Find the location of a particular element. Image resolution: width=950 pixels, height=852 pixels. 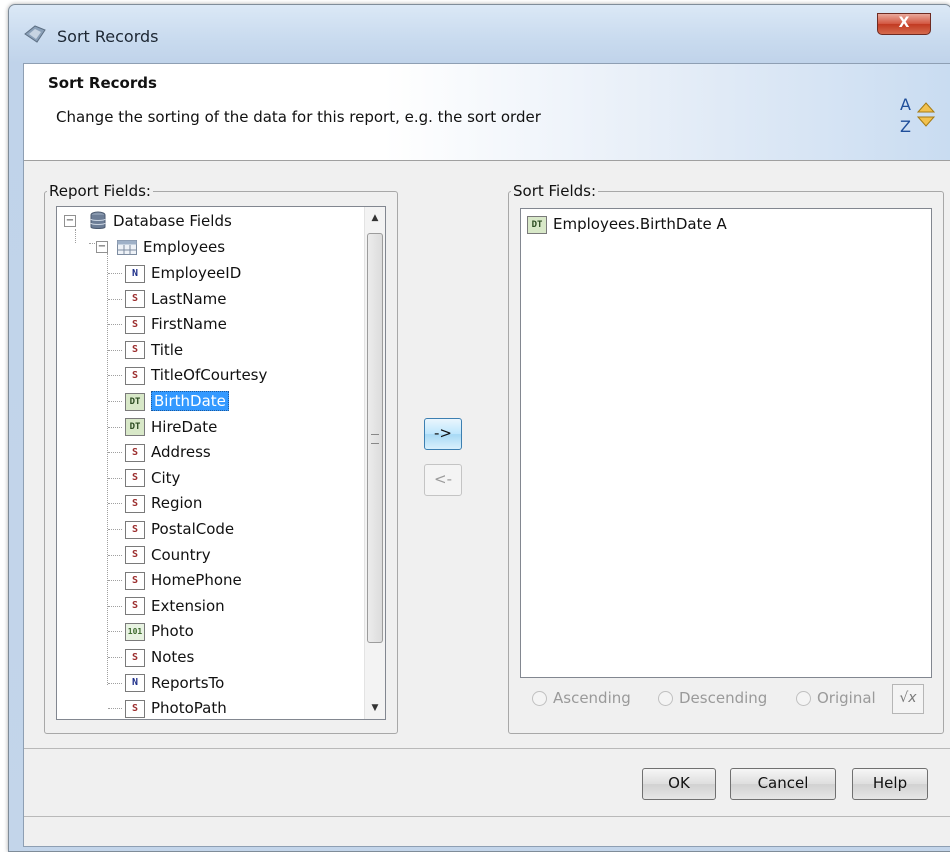

header-title: Sort Records is located at coordinates (102, 83).